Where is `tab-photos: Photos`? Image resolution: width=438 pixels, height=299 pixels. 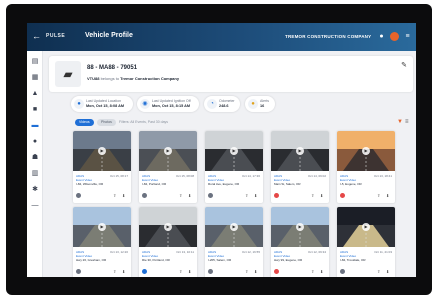
tab-photos: Photos is located at coordinates (106, 122).